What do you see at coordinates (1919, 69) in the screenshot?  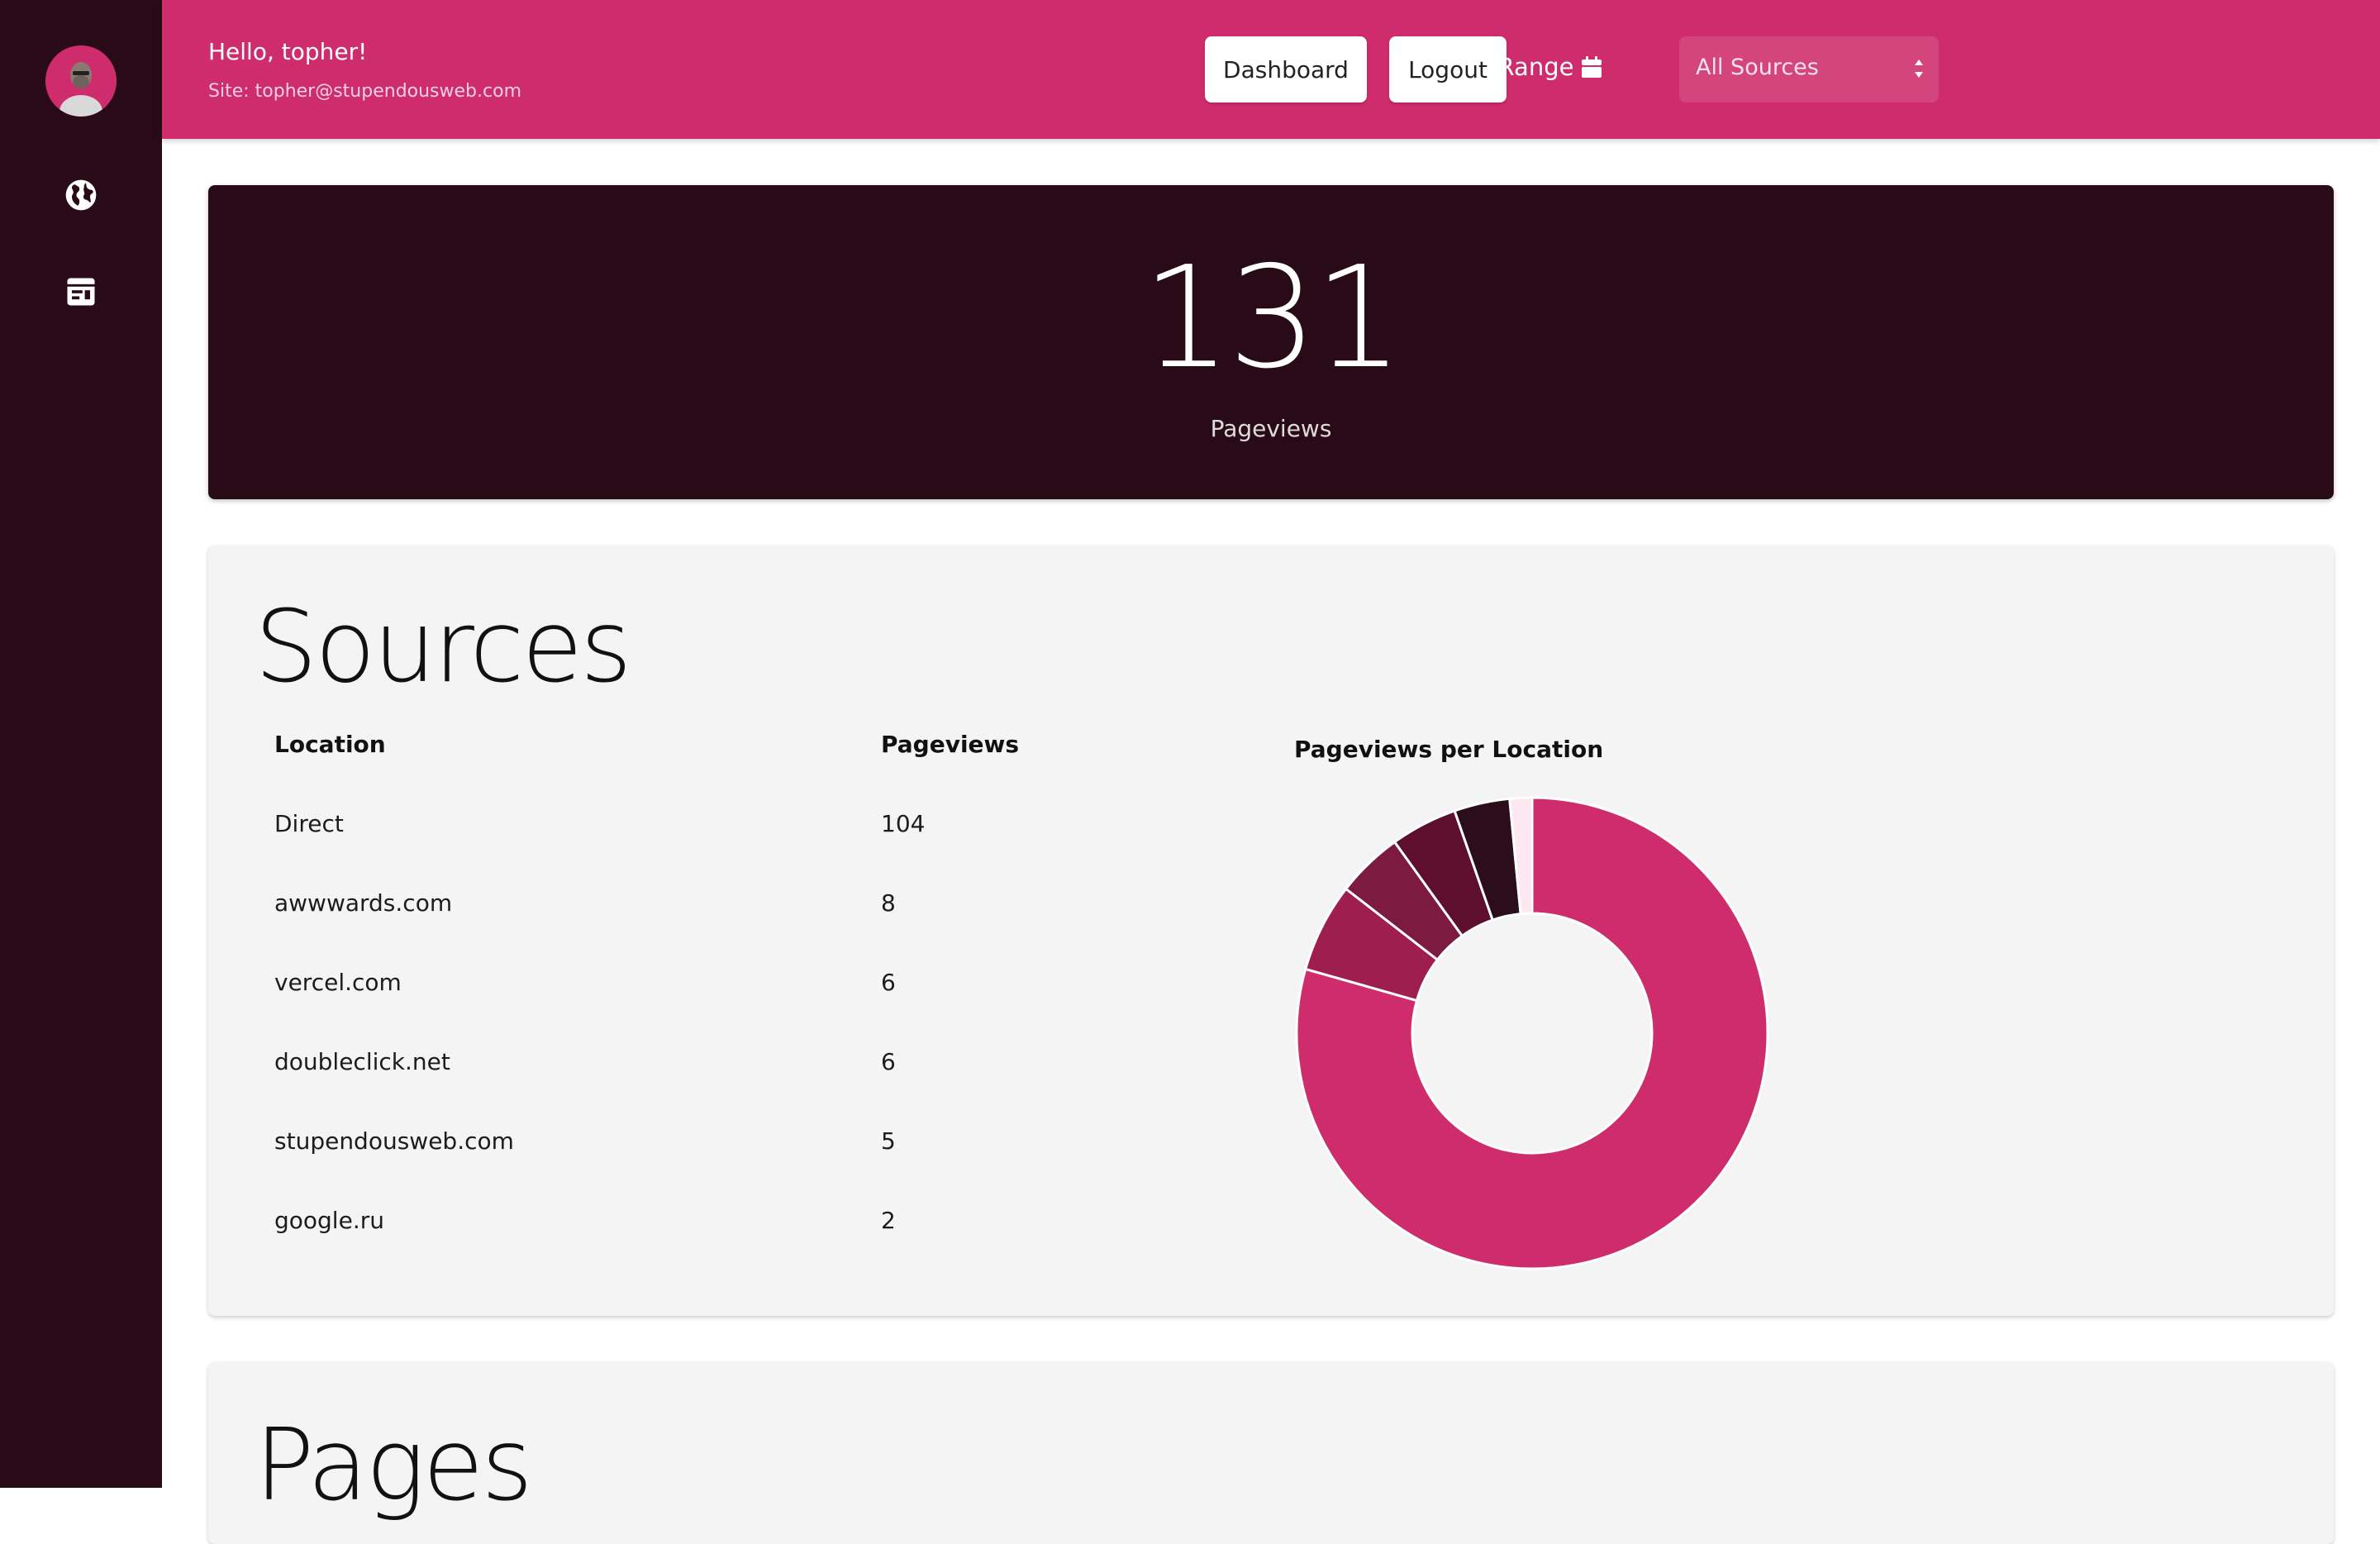 I see `select-arrows-icon` at bounding box center [1919, 69].